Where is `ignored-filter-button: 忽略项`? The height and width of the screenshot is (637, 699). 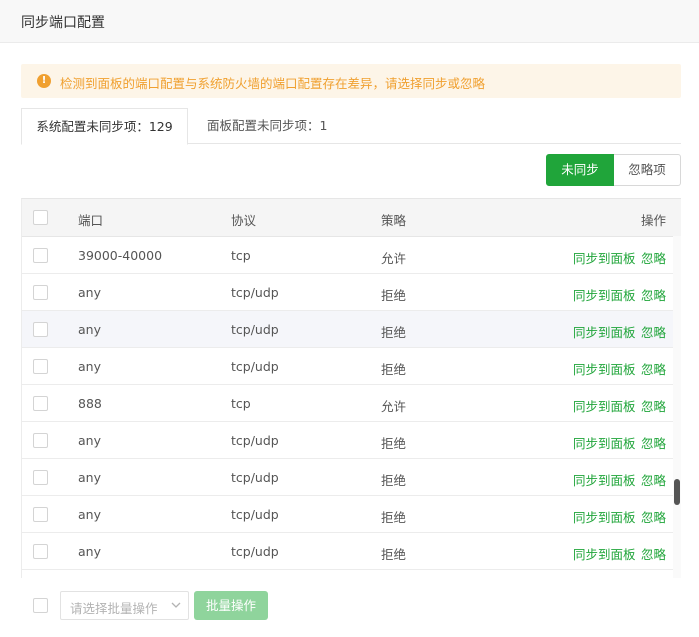
ignored-filter-button: 忽略项 is located at coordinates (647, 170).